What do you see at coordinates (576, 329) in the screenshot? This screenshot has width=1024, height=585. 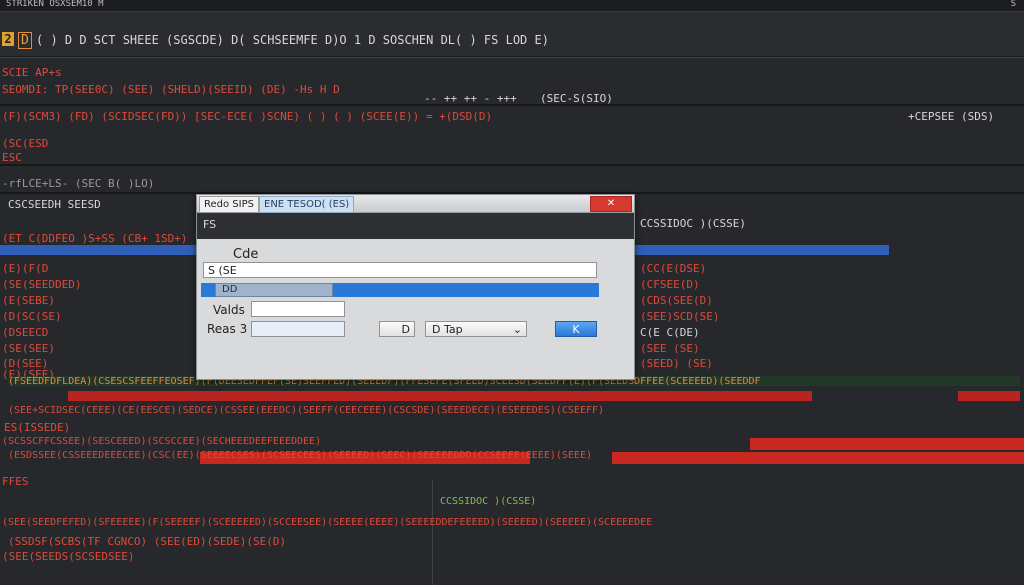 I see `ok-button: K` at bounding box center [576, 329].